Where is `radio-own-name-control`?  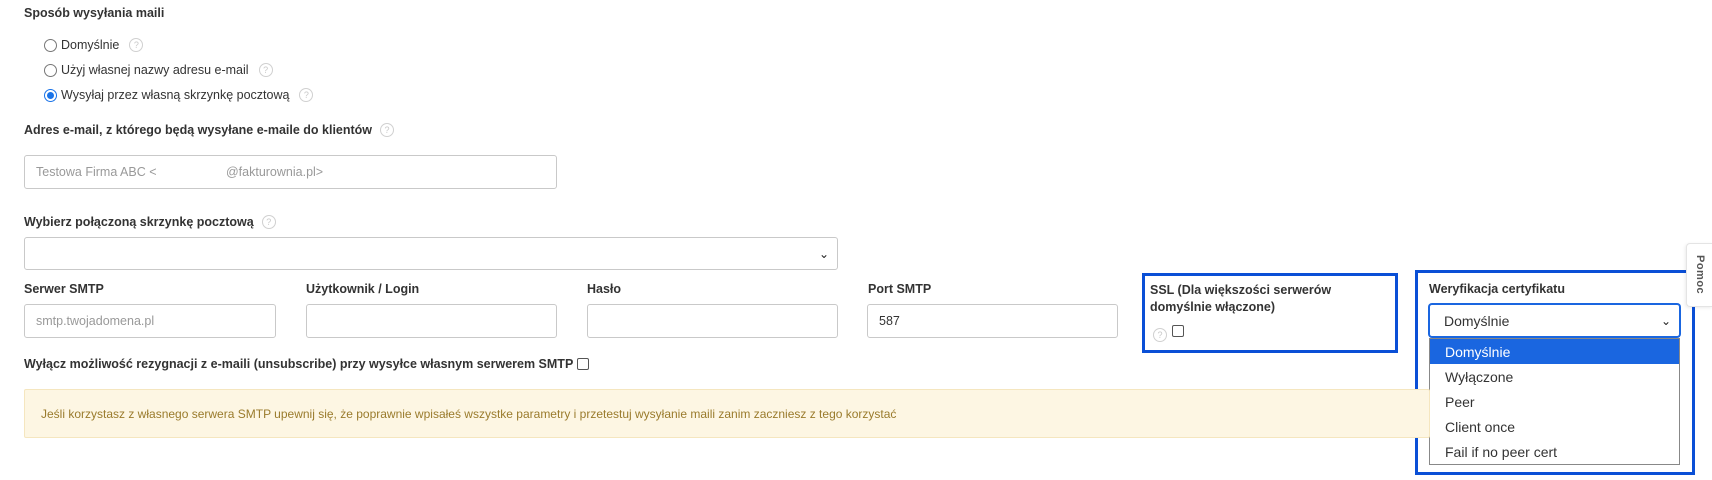
radio-own-name-control is located at coordinates (50, 70).